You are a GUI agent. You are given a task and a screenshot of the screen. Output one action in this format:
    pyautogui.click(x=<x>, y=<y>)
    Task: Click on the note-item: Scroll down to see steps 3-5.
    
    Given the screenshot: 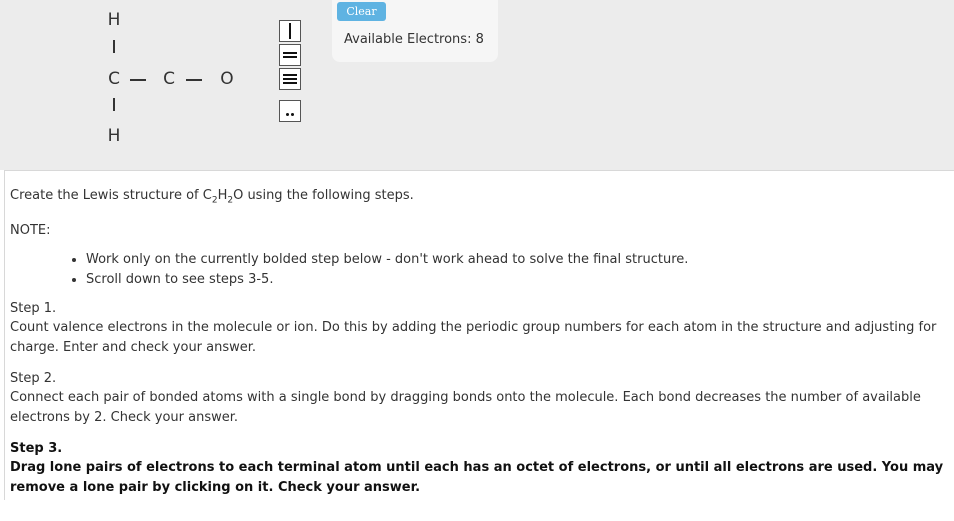 What is the action you would take?
    pyautogui.click(x=387, y=280)
    